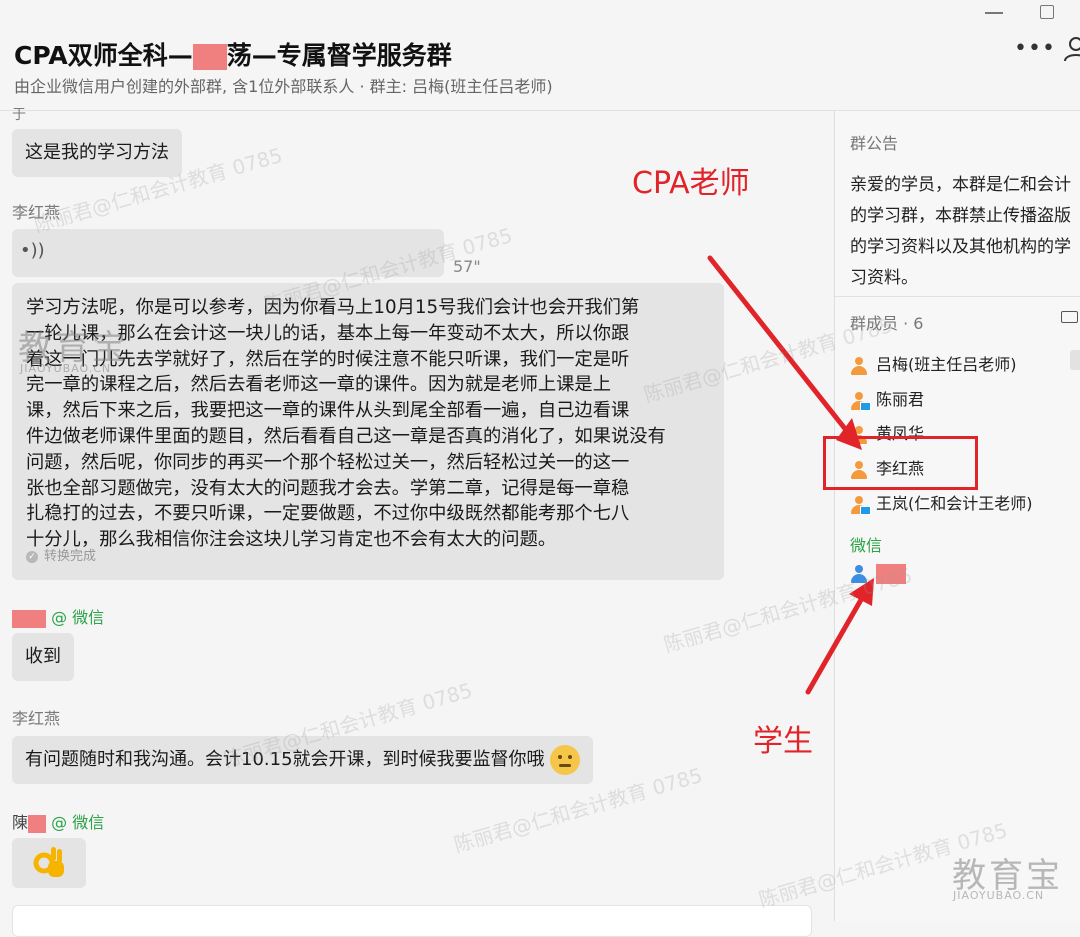 The image size is (1080, 937). What do you see at coordinates (778, 344) in the screenshot?
I see `teacher-arrow-line` at bounding box center [778, 344].